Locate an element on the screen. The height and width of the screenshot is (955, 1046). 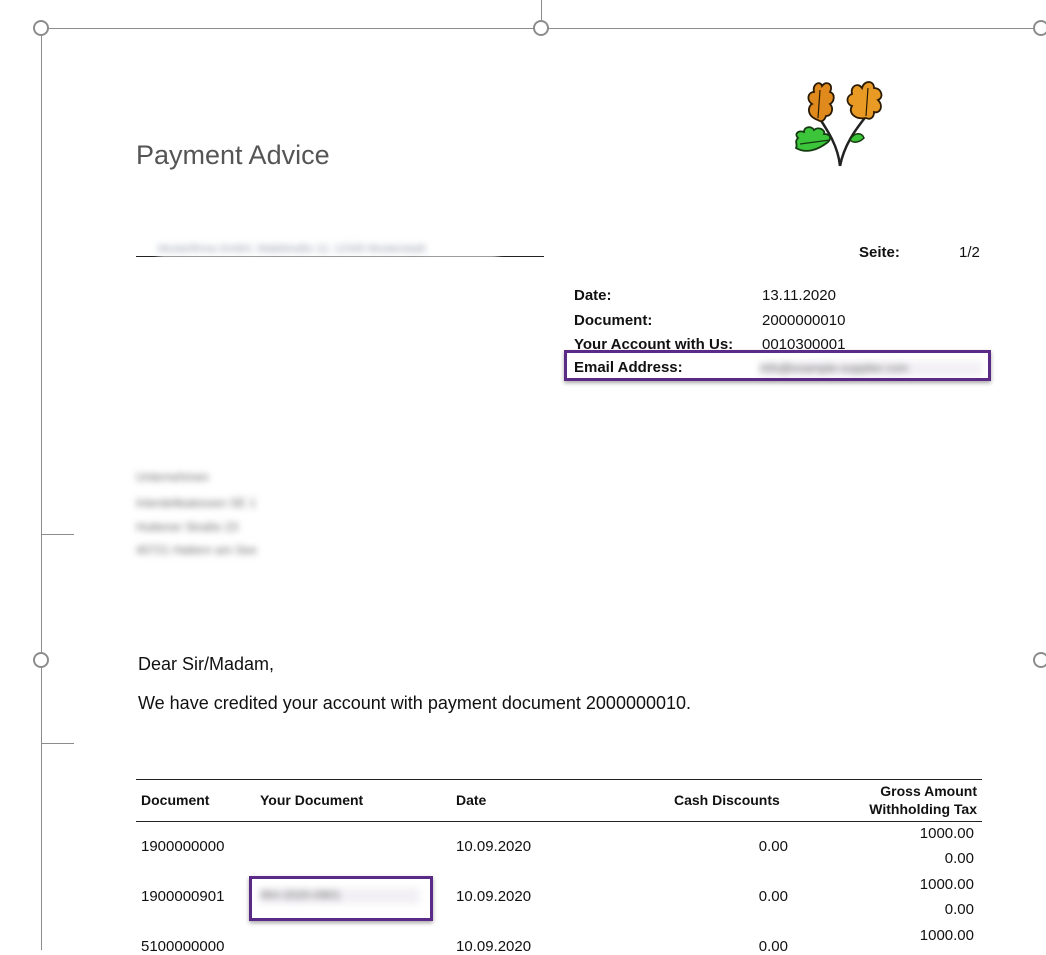
page-title: Payment Advice is located at coordinates (233, 155).